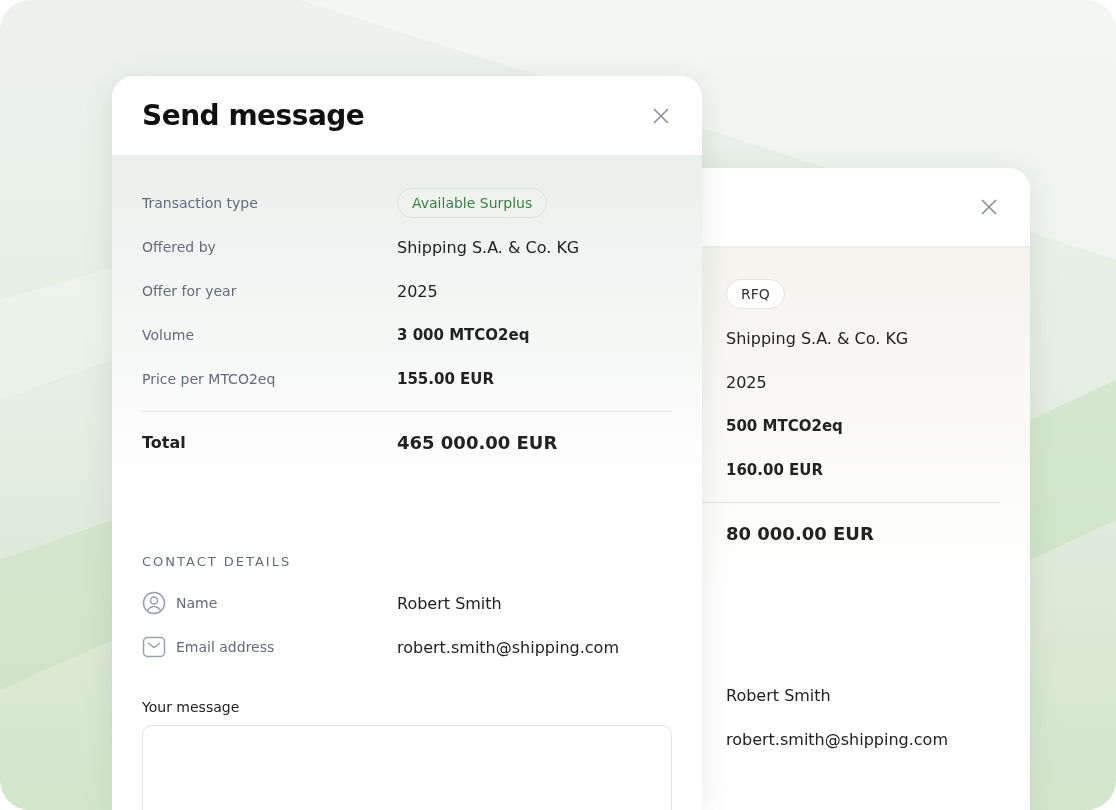 The image size is (1116, 810). What do you see at coordinates (253, 115) in the screenshot?
I see `dialog-title: Send message` at bounding box center [253, 115].